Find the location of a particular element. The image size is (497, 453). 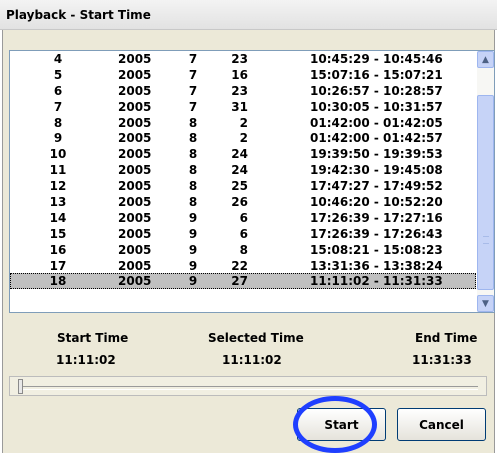

list-item: 8 2005 8 2 01:42:00 - 01:42:05 is located at coordinates (243, 123).